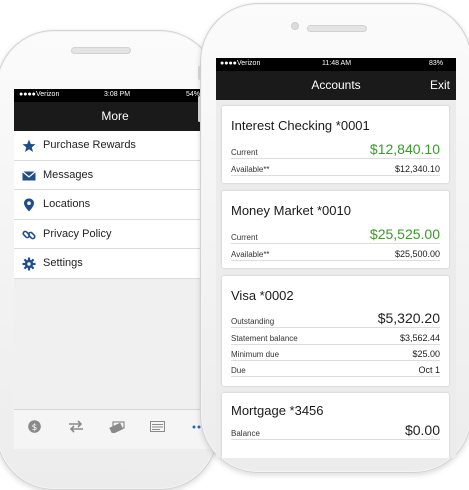 This screenshot has width=469, height=490. I want to click on menu-item-label: Privacy Policy, so click(77, 233).